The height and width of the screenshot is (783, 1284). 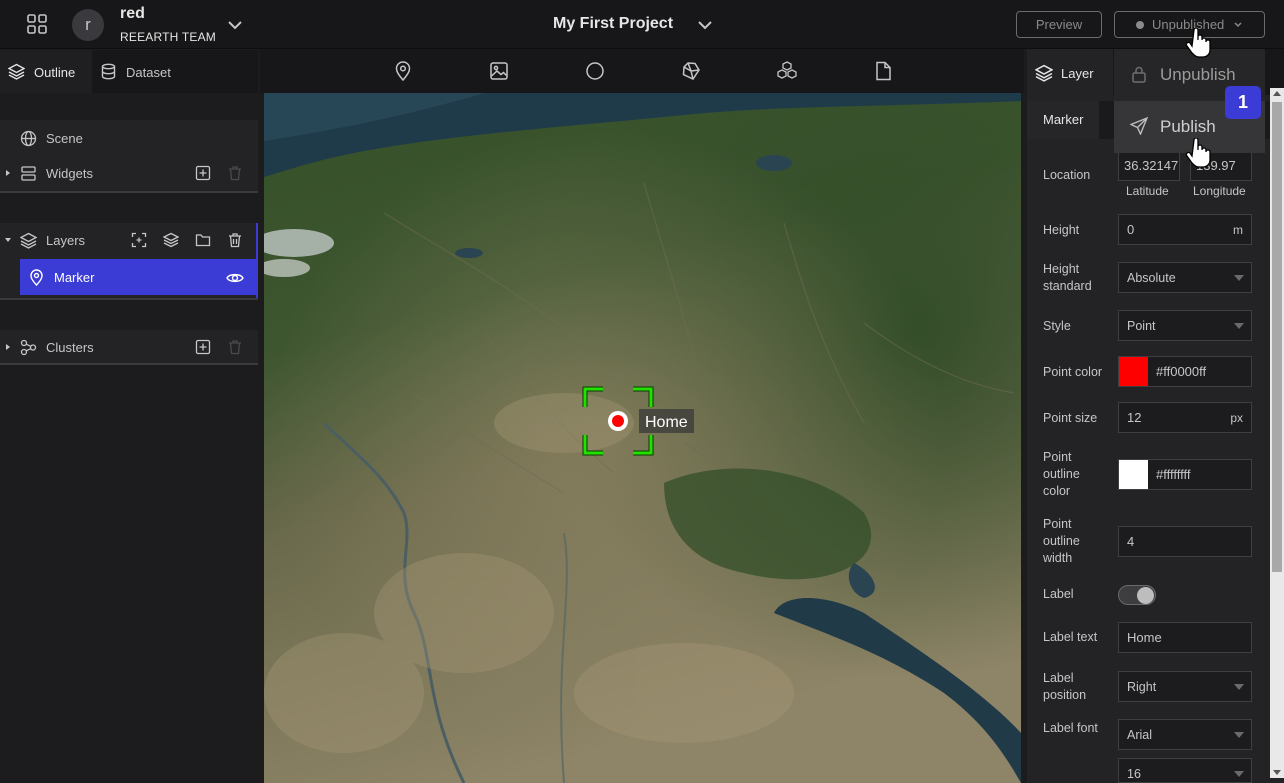 What do you see at coordinates (1070, 637) in the screenshot?
I see `label-text-label: Label text` at bounding box center [1070, 637].